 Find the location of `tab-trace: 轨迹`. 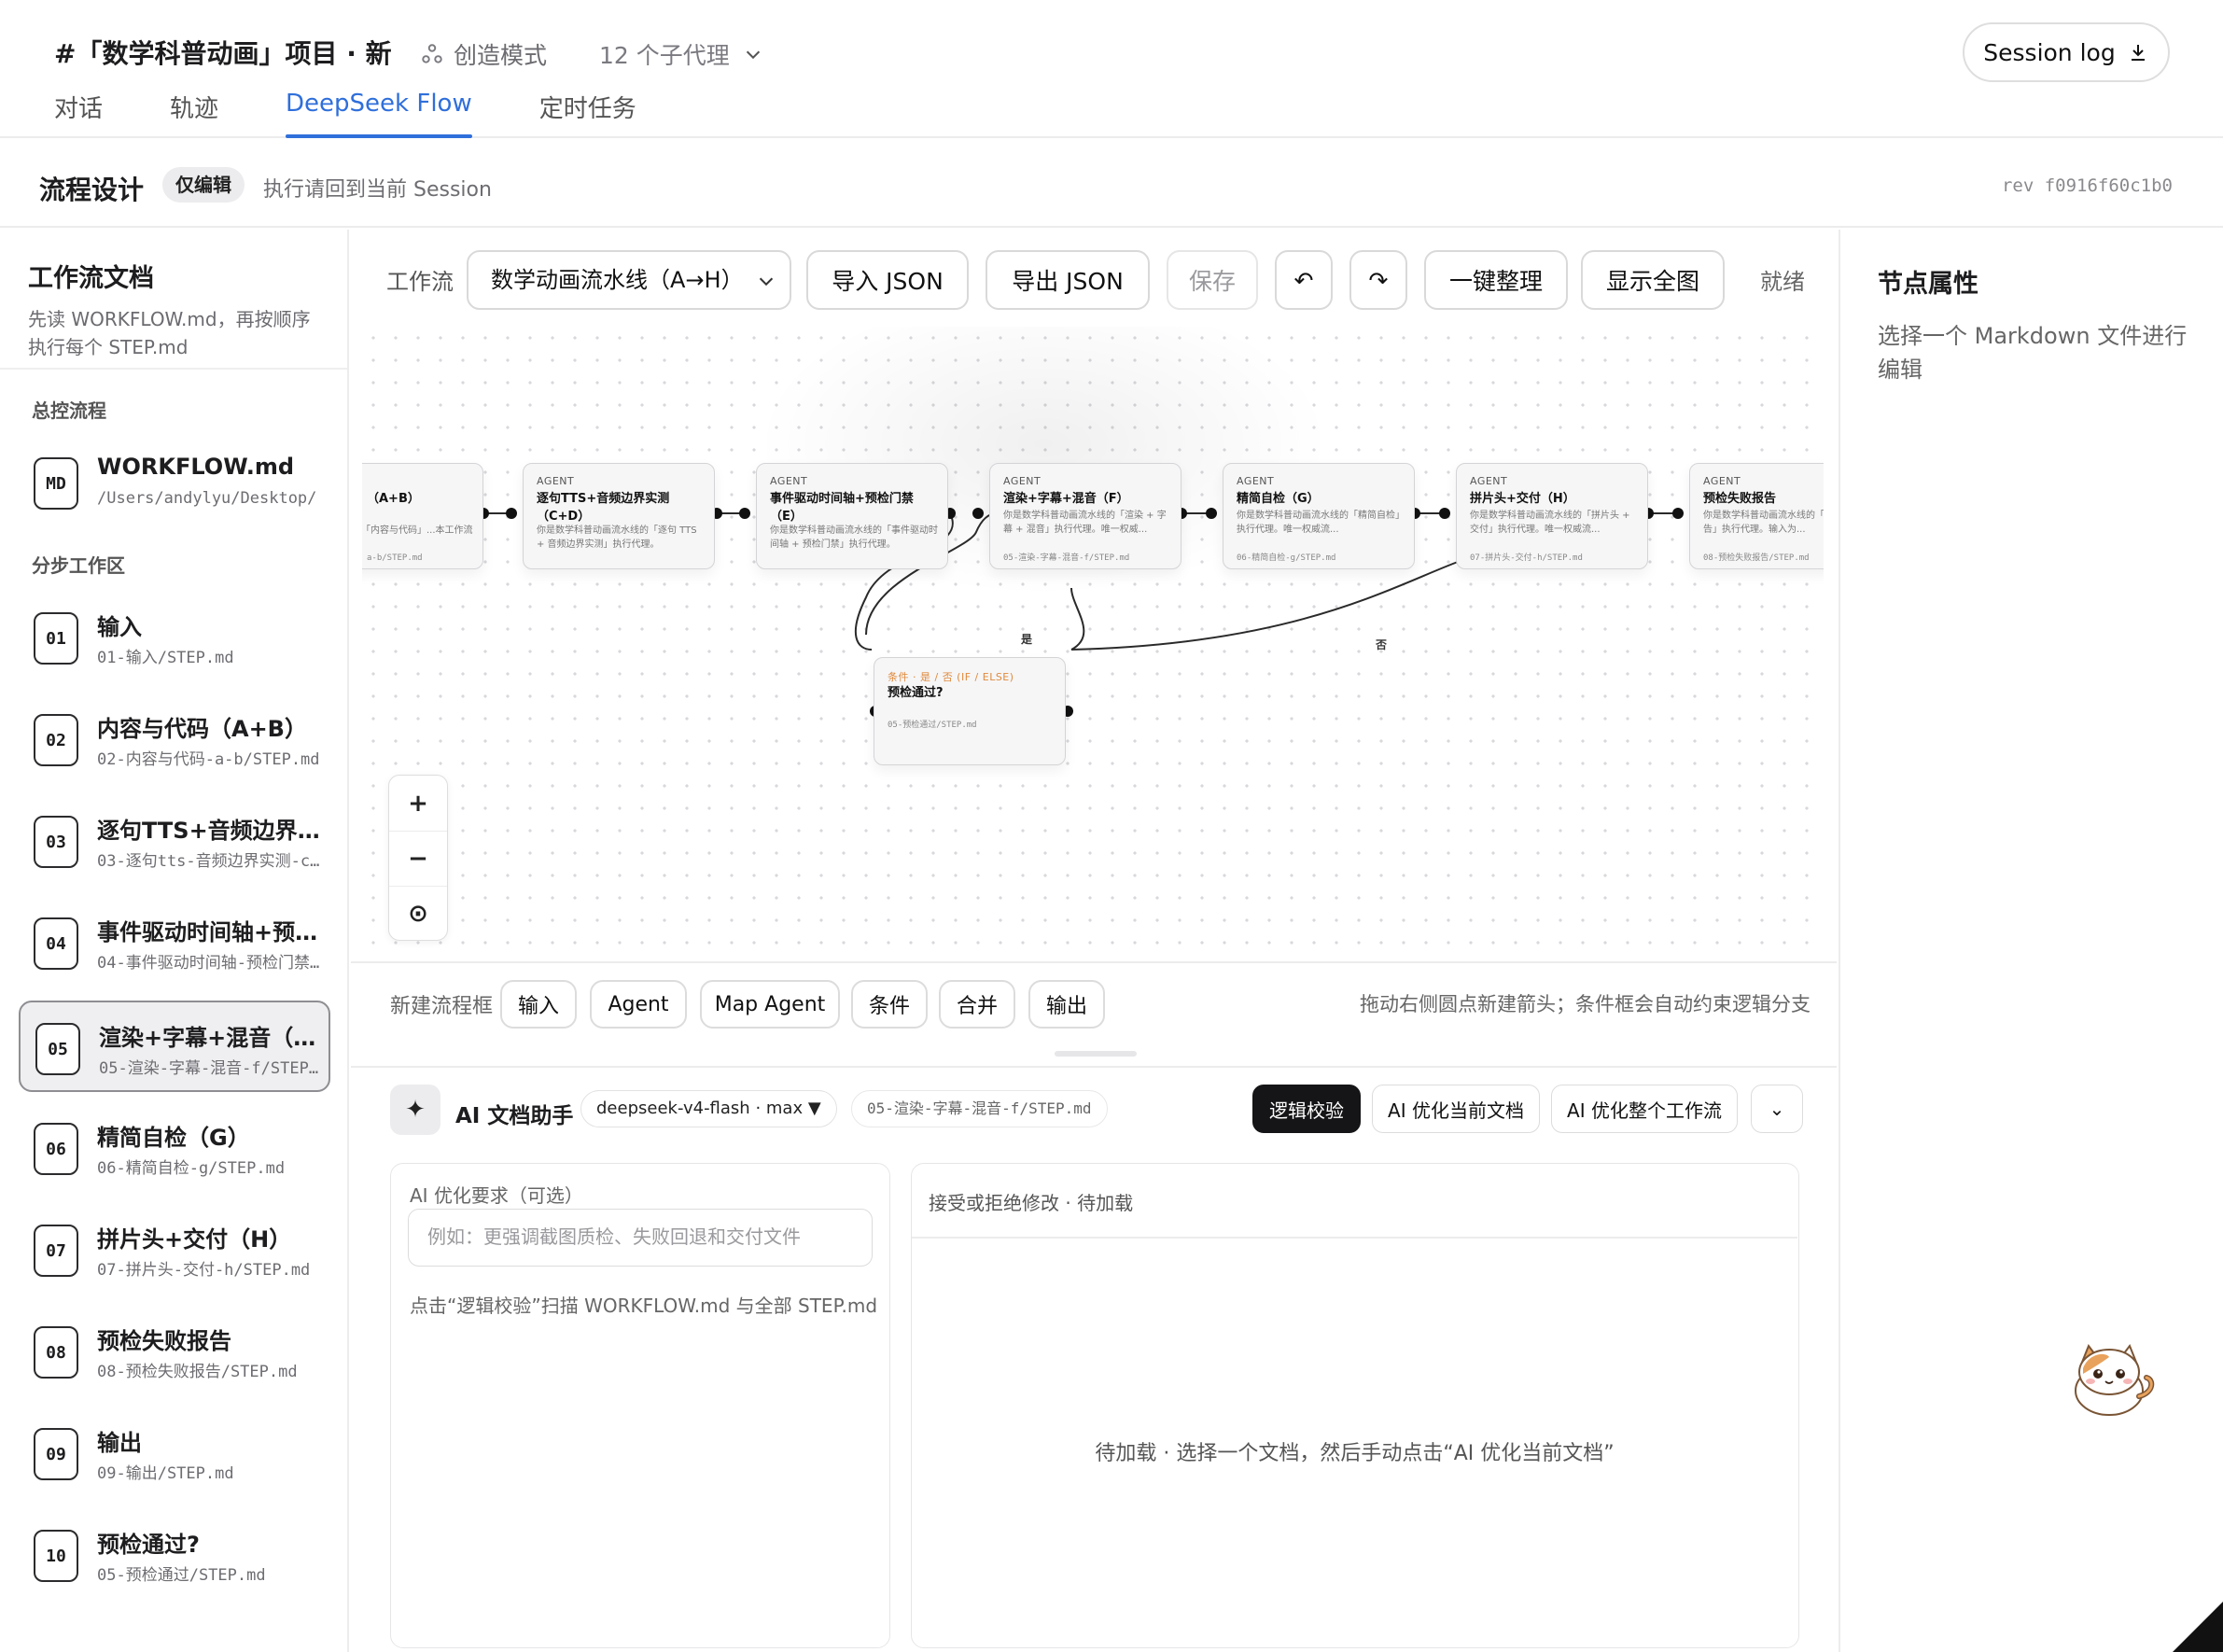

tab-trace: 轨迹 is located at coordinates (194, 113).